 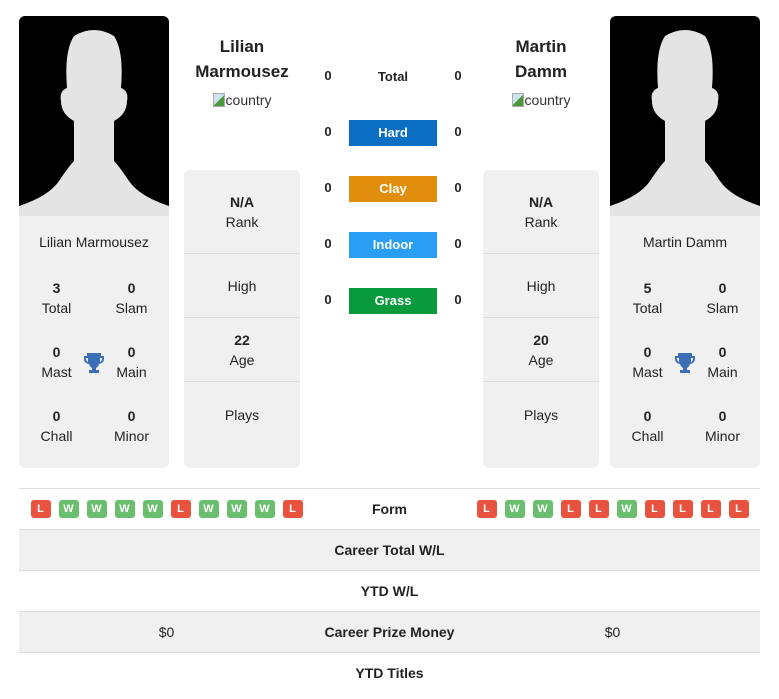 I want to click on form-row: LWWWWLWWWL Form LWWLLWLLLL, so click(x=389, y=508).